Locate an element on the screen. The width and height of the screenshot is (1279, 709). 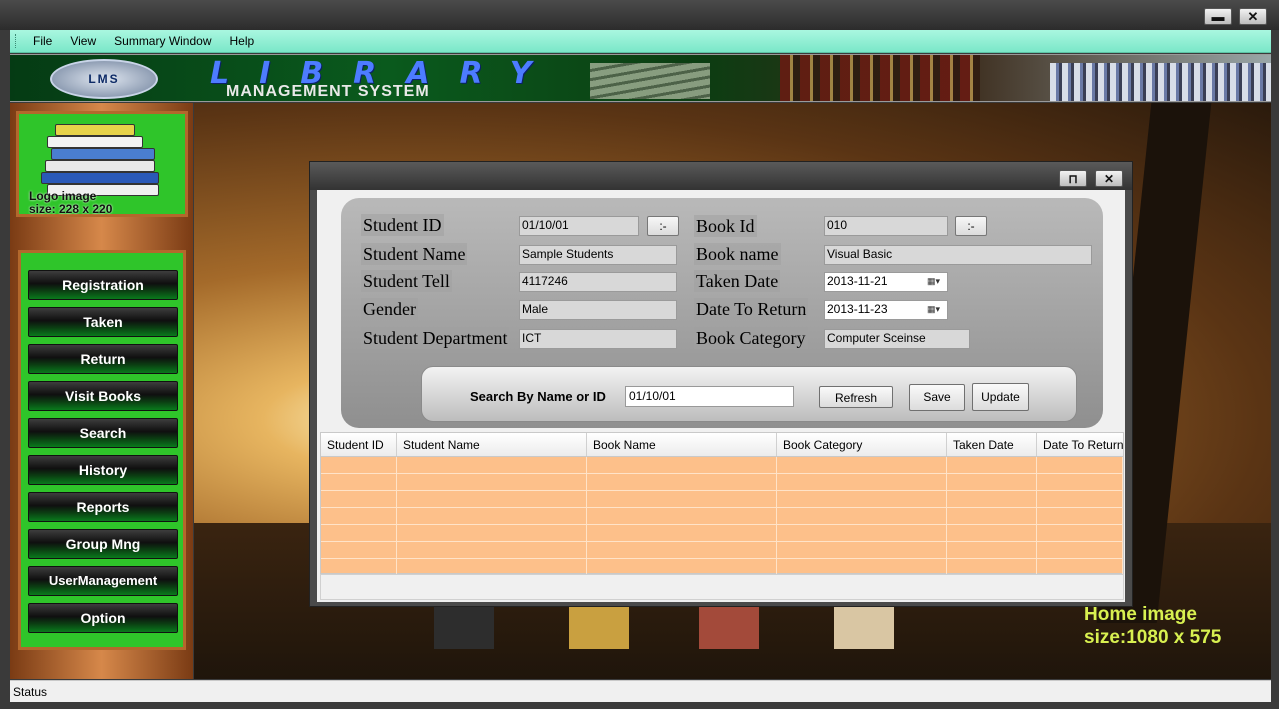
col-student-name: Student Name is located at coordinates (492, 444).